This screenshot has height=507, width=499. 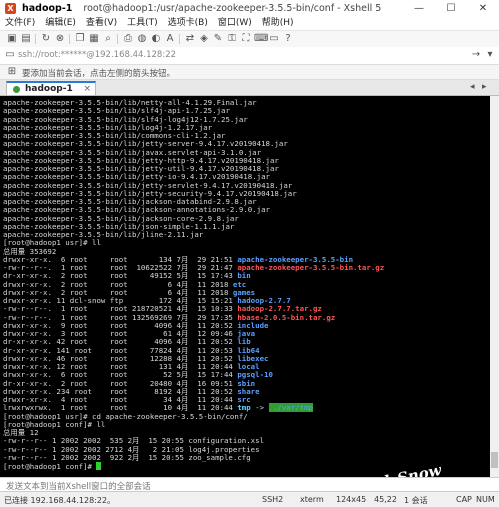 What do you see at coordinates (416, 500) in the screenshot?
I see `status-sessions: 1 会话` at bounding box center [416, 500].